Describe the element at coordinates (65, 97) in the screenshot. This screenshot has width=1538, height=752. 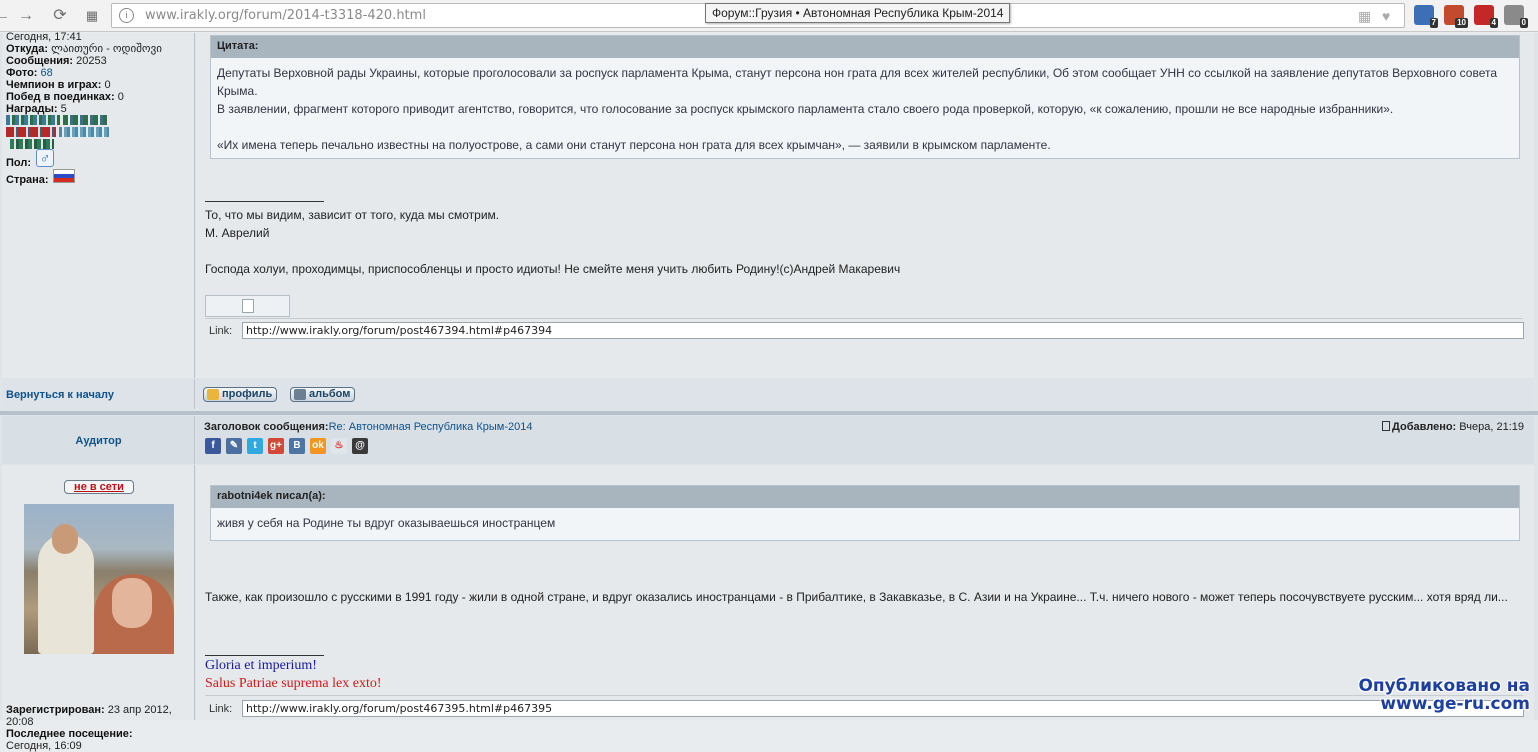
I see `duels-row: Побед в поединках: 0` at that location.